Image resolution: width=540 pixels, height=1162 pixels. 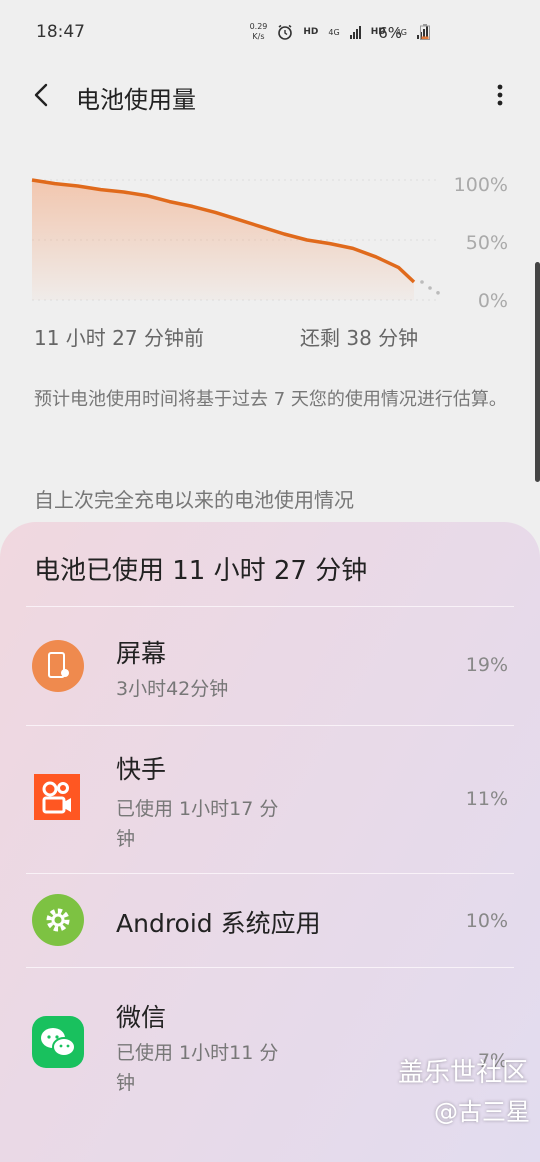 I want to click on app-usage: 已使用 1小时11 分钟, so click(x=197, y=1068).